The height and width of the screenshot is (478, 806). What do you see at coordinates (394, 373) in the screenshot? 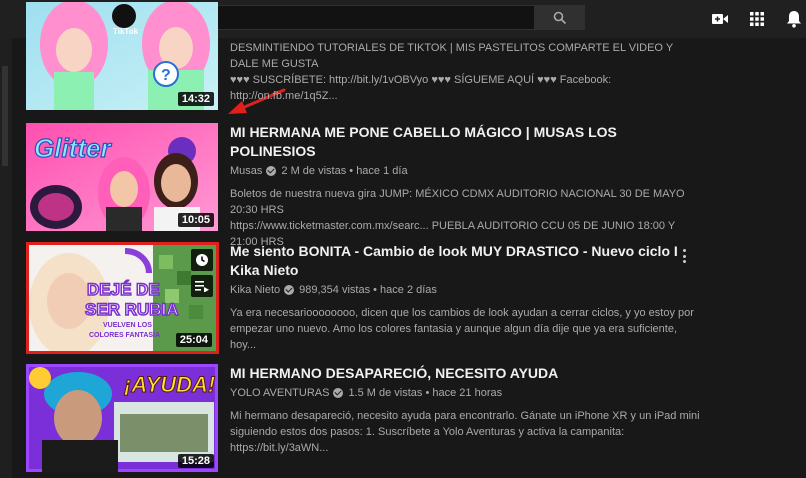
I see `title-line: MI HERMANO DESAPARECIÓ, NECESITO AYUDA` at bounding box center [394, 373].